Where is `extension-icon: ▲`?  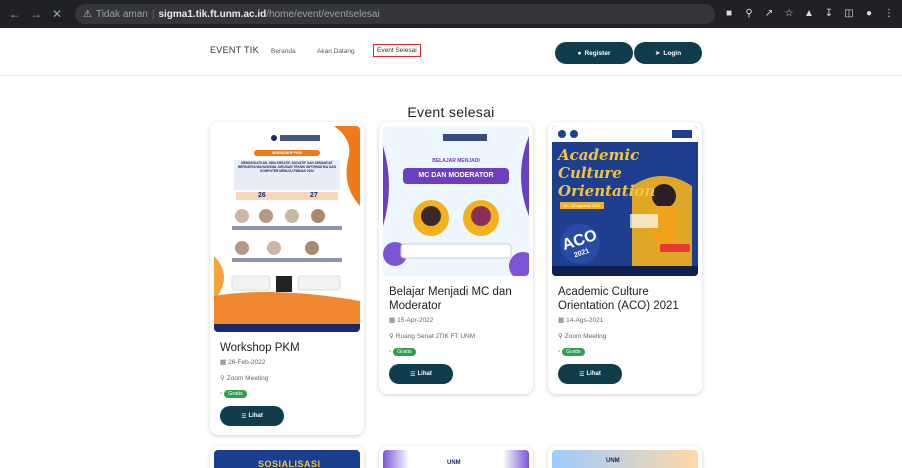
extension-icon: ▲ is located at coordinates (809, 13).